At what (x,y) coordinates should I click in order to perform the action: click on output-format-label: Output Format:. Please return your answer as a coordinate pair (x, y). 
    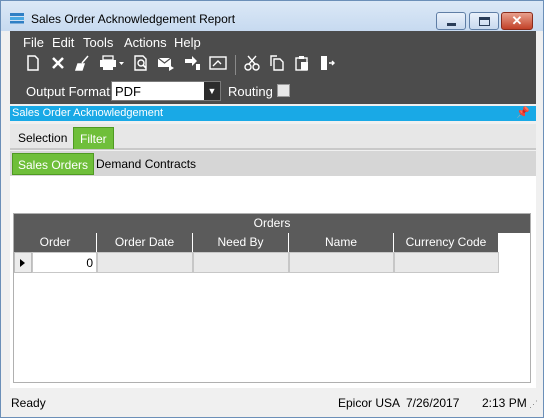
    Looking at the image, I should click on (70, 91).